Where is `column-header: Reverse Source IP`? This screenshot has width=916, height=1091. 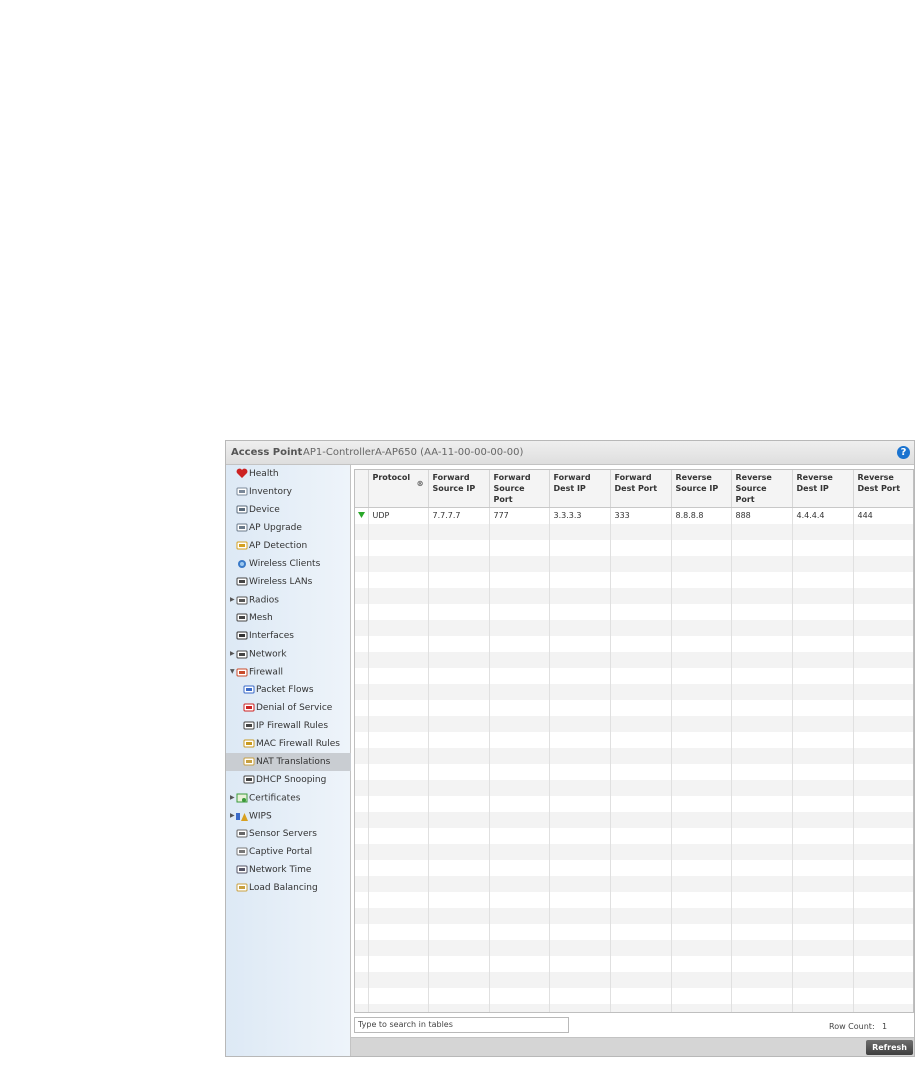 column-header: Reverse Source IP is located at coordinates (701, 489).